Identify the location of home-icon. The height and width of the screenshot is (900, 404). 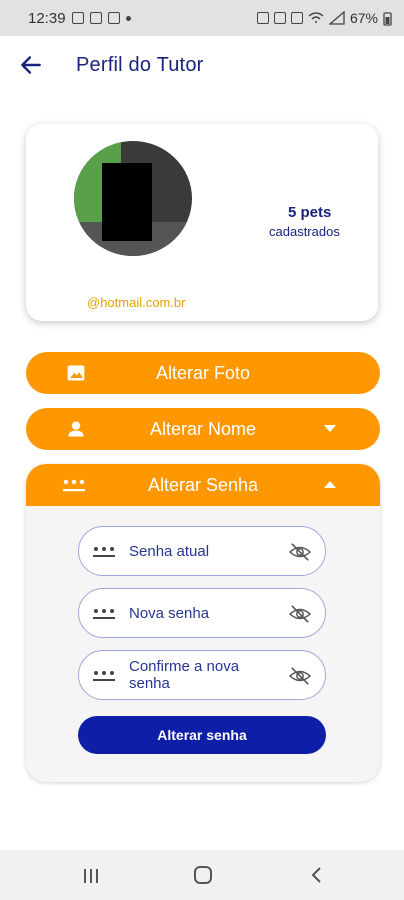
(203, 875).